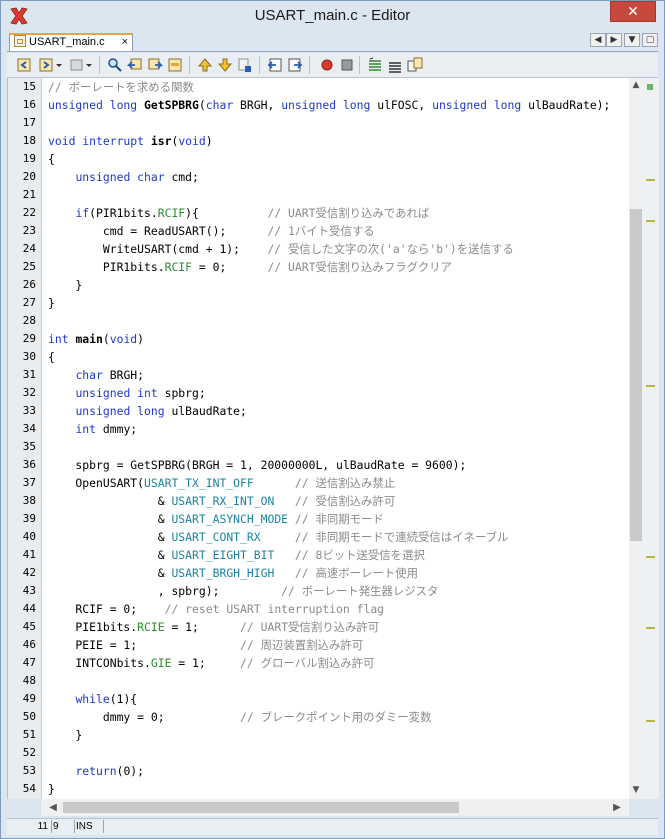 The height and width of the screenshot is (839, 665). I want to click on code-line: 37 OpenUSART(USART_TX_INT_OFF // 送信割込み禁止, so click(319, 483).